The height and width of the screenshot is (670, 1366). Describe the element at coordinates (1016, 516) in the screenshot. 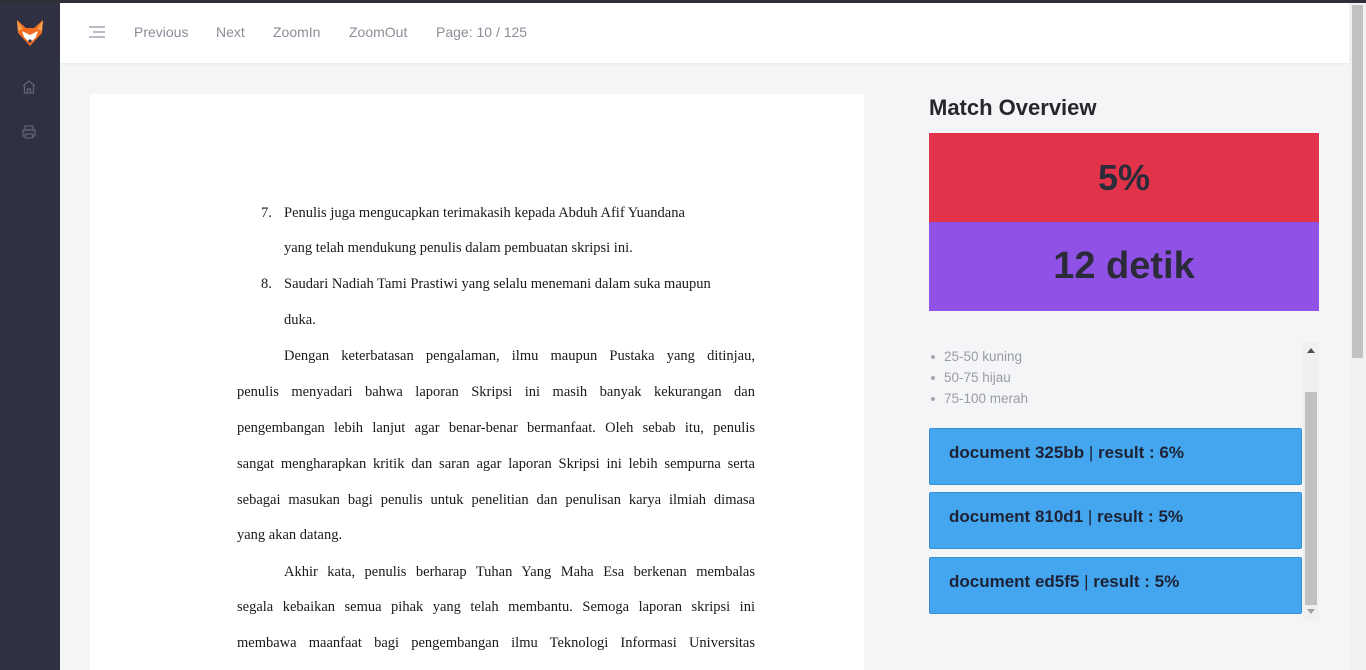

I see `result-doc-name: document 810d1` at that location.